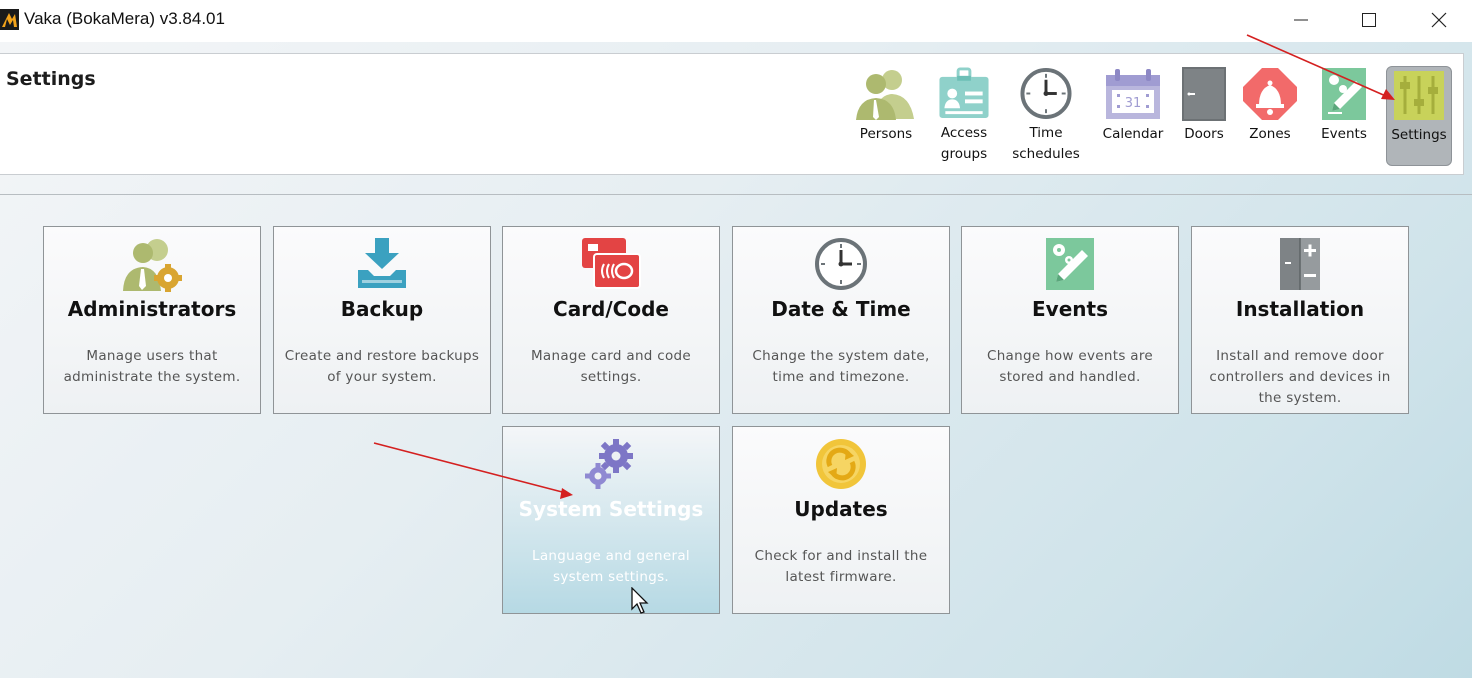 The image size is (1472, 678). What do you see at coordinates (9, 19) in the screenshot?
I see `app-logo-icon` at bounding box center [9, 19].